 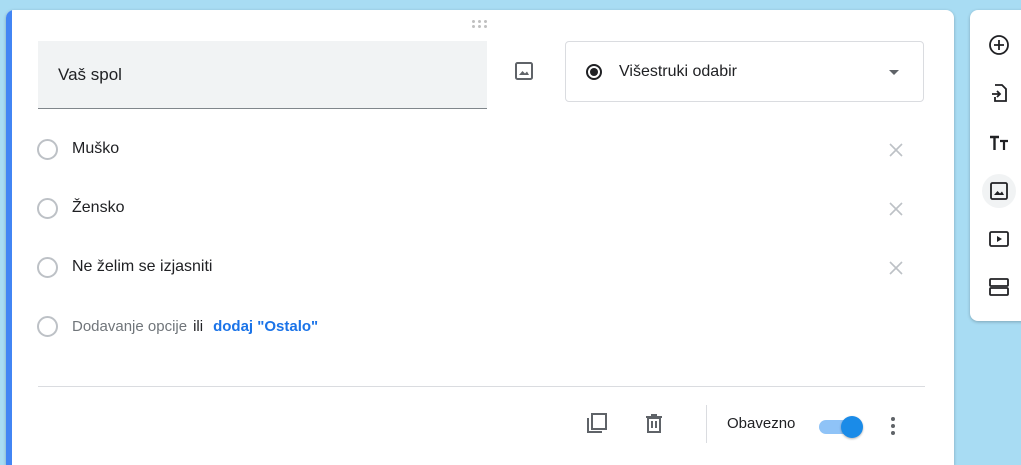 I want to click on option-label: Žensko, so click(x=98, y=208).